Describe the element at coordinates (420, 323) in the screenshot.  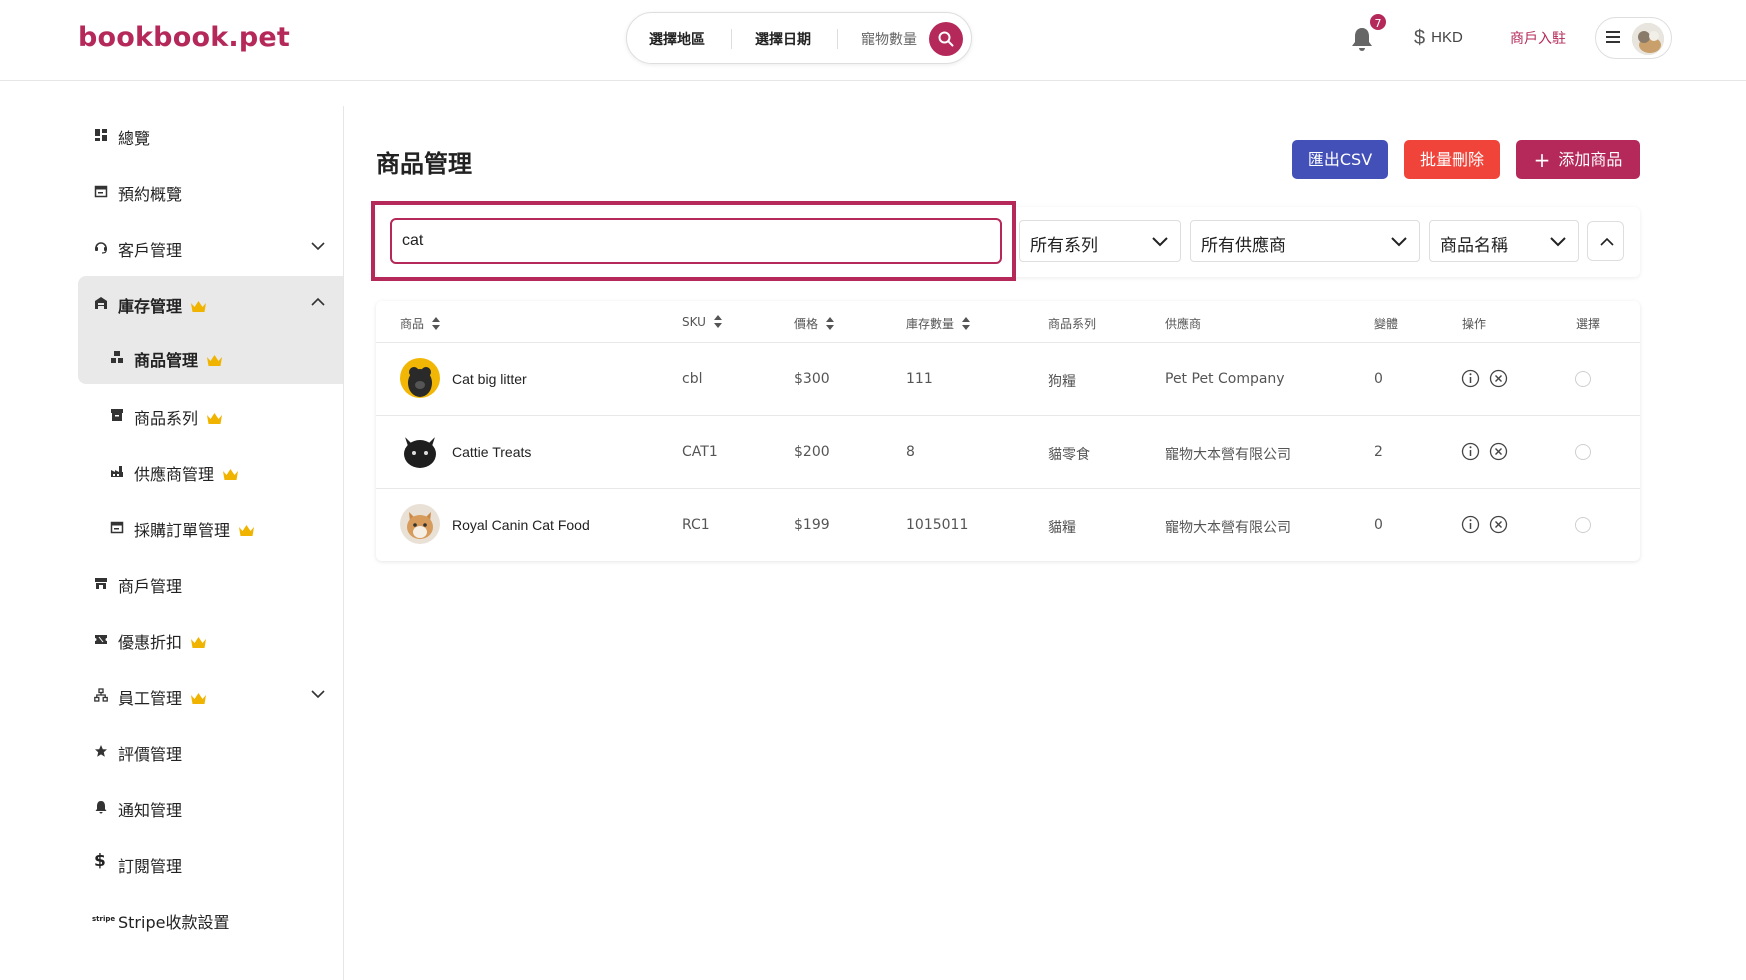
I see `column-header-product: 商品` at that location.